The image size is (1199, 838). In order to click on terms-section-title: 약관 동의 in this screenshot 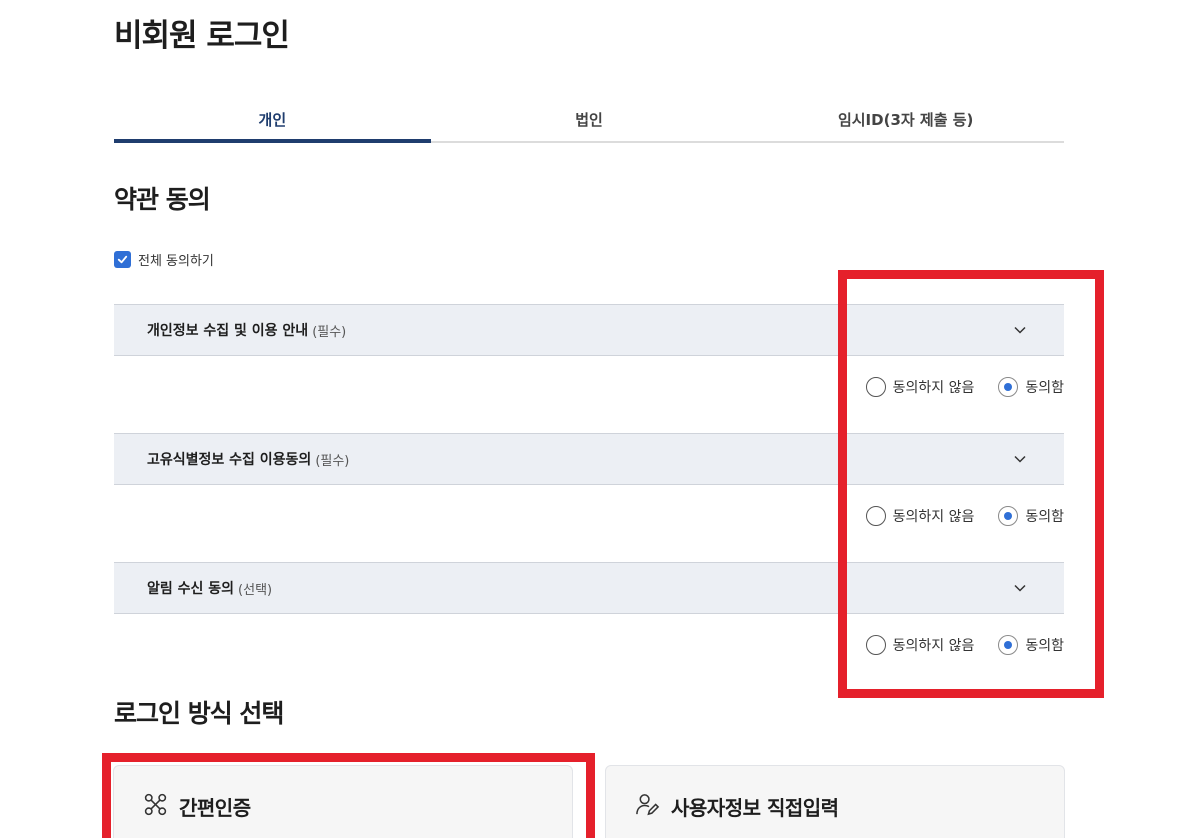, I will do `click(162, 199)`.